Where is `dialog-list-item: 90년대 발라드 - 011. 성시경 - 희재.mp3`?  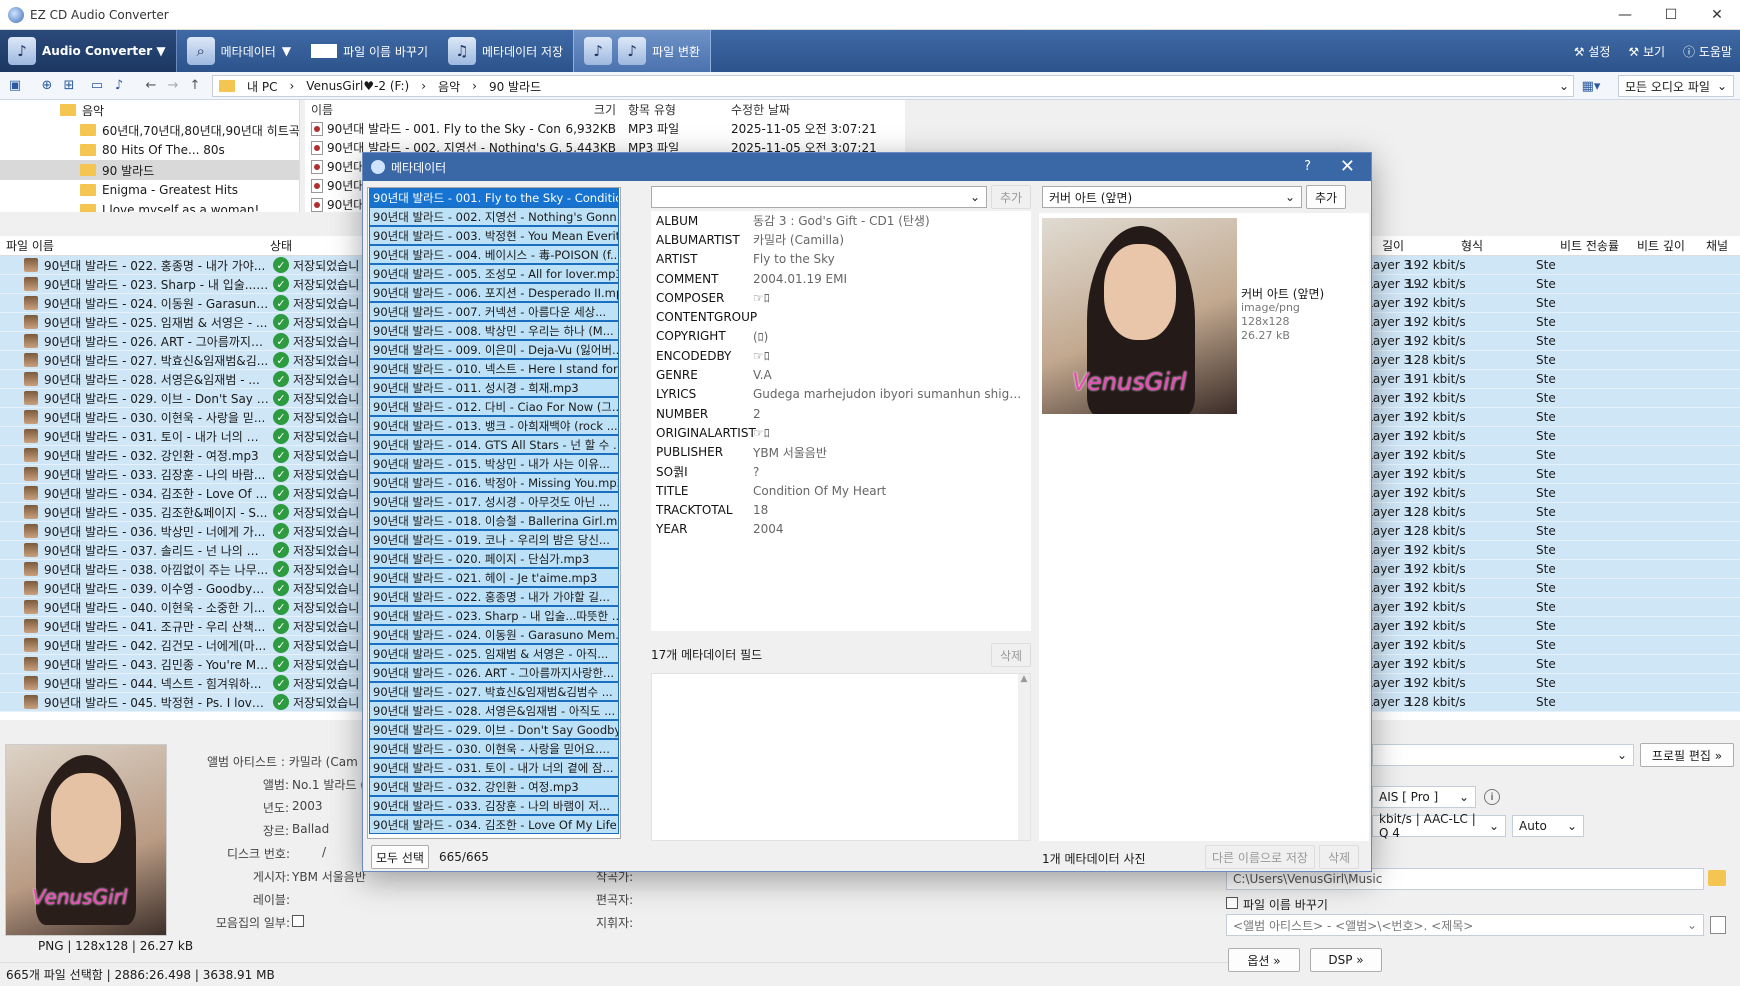
dialog-list-item: 90년대 발라드 - 011. 성시경 - 희재.mp3 is located at coordinates (494, 387).